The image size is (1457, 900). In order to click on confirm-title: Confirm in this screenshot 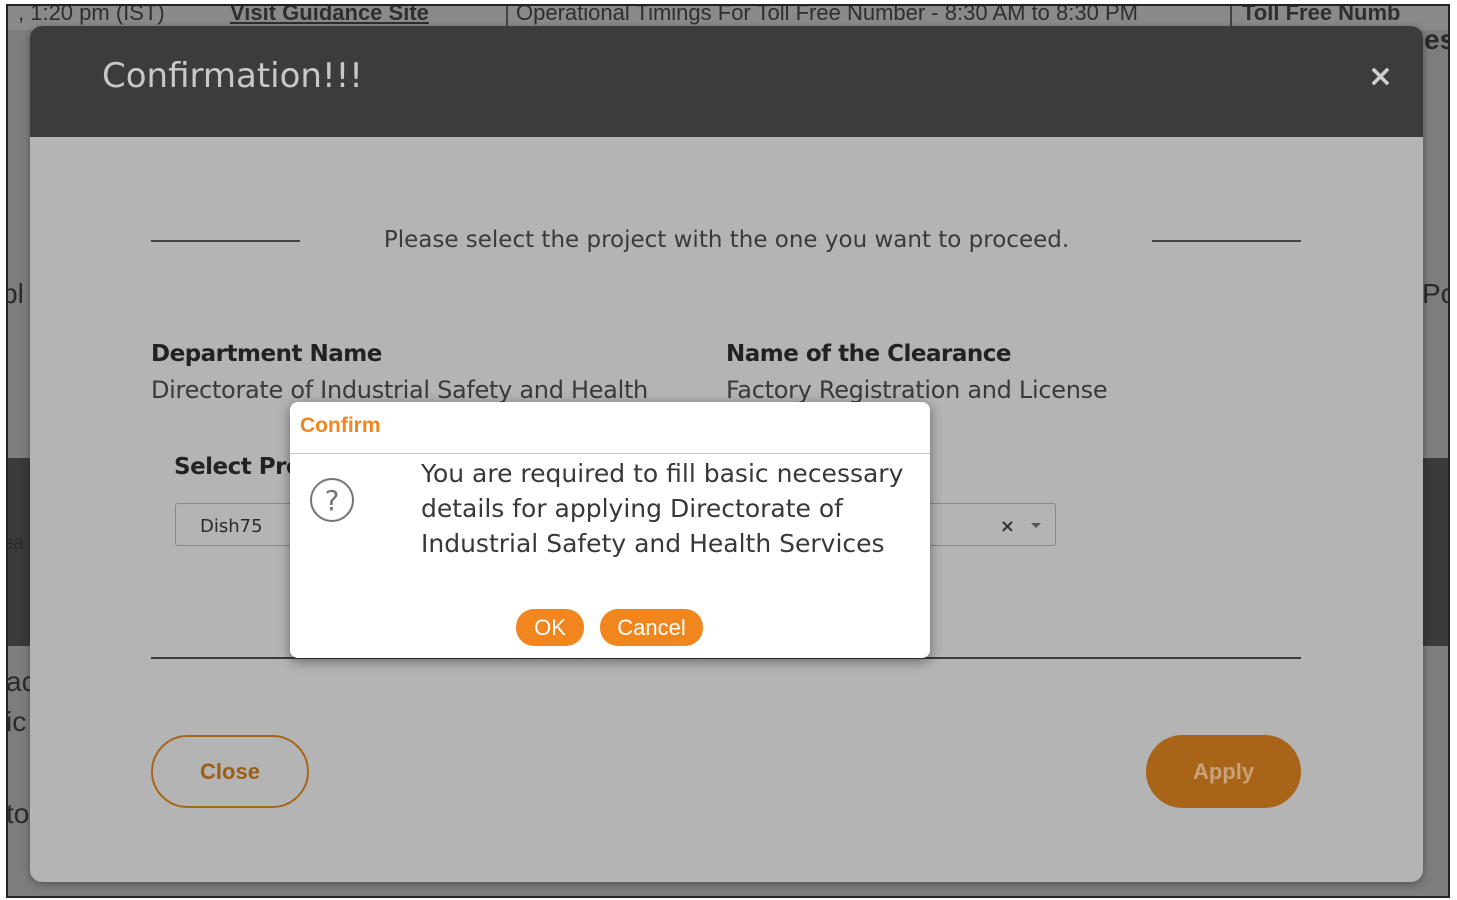, I will do `click(340, 425)`.